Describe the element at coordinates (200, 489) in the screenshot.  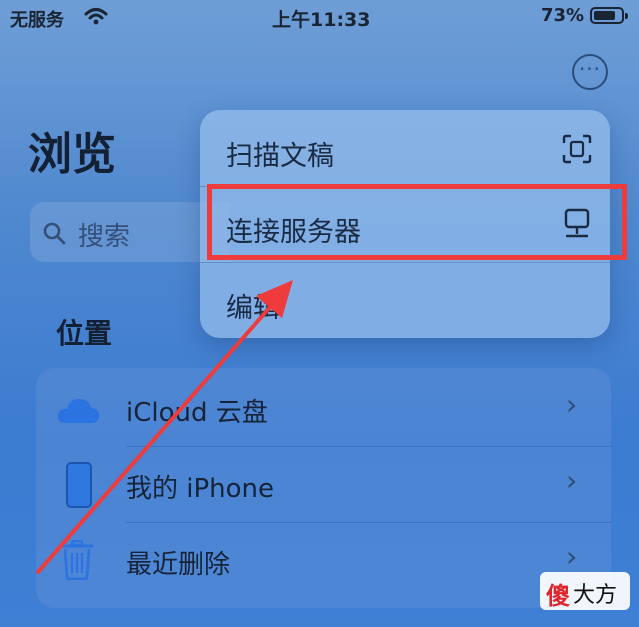
I see `location-label: 我的 iPhone` at that location.